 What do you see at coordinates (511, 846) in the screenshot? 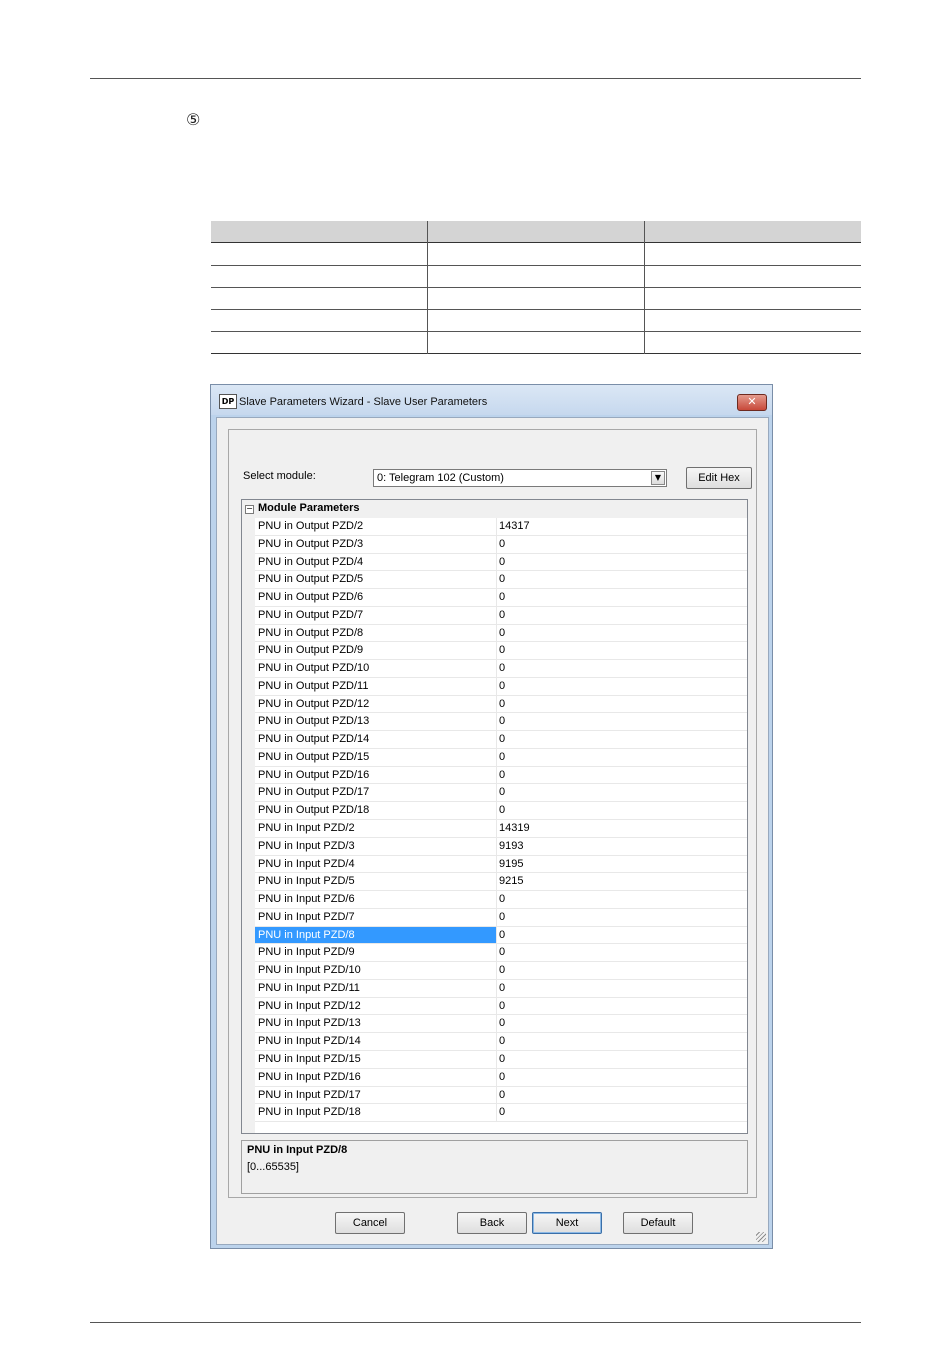
I see `parameter-value: 9193` at bounding box center [511, 846].